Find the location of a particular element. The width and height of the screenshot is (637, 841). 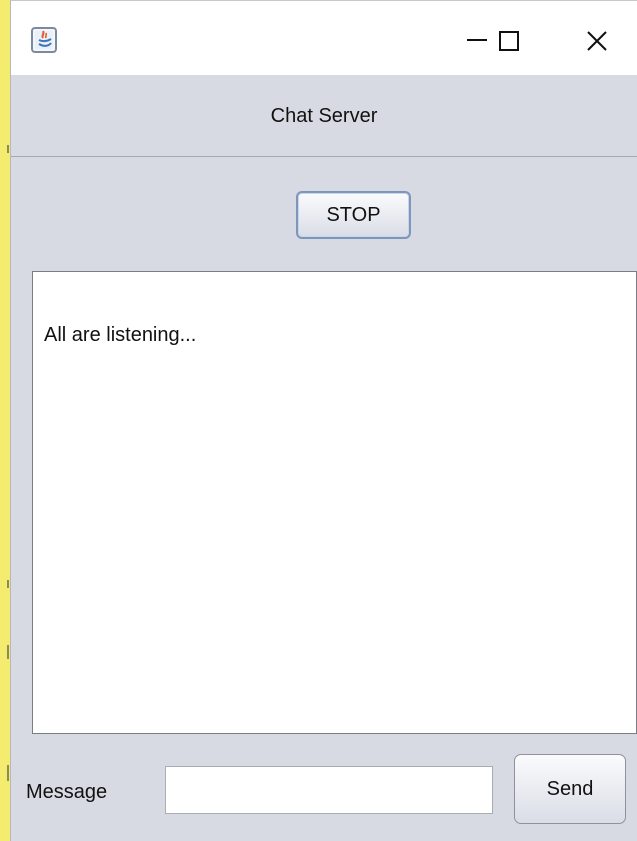

java-app-icon is located at coordinates (44, 40).